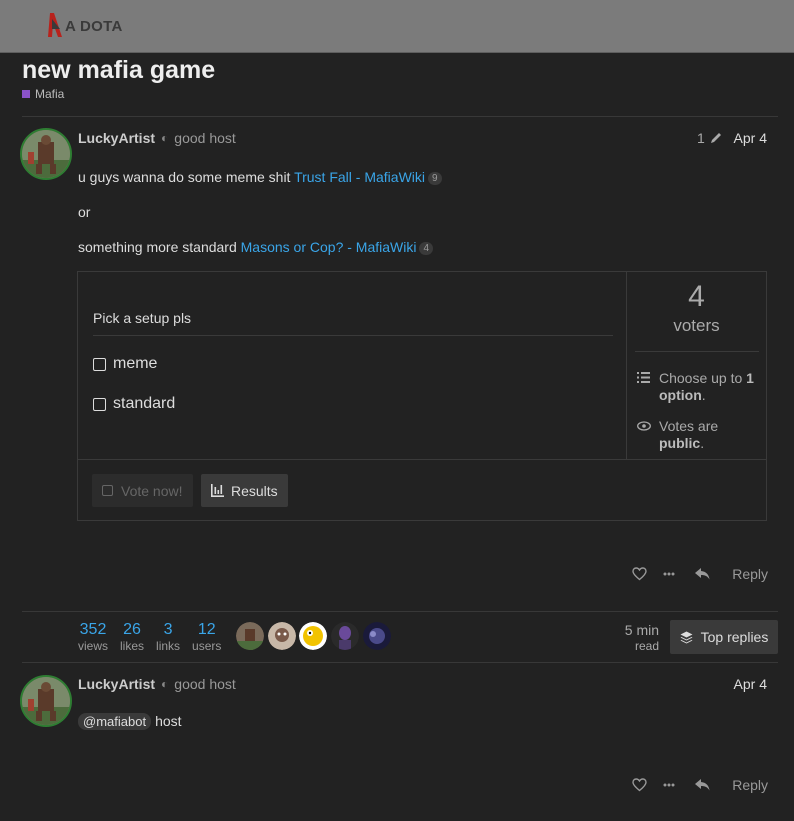  Describe the element at coordinates (50, 94) in the screenshot. I see `category-label: Mafia` at that location.